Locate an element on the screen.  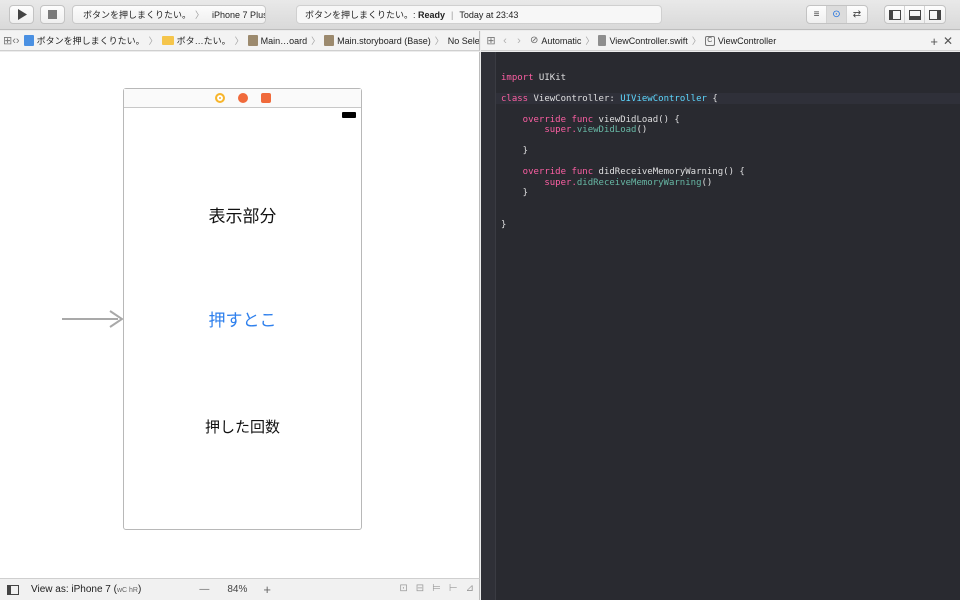
display-label: 表示部分 is located at coordinates (242, 214).